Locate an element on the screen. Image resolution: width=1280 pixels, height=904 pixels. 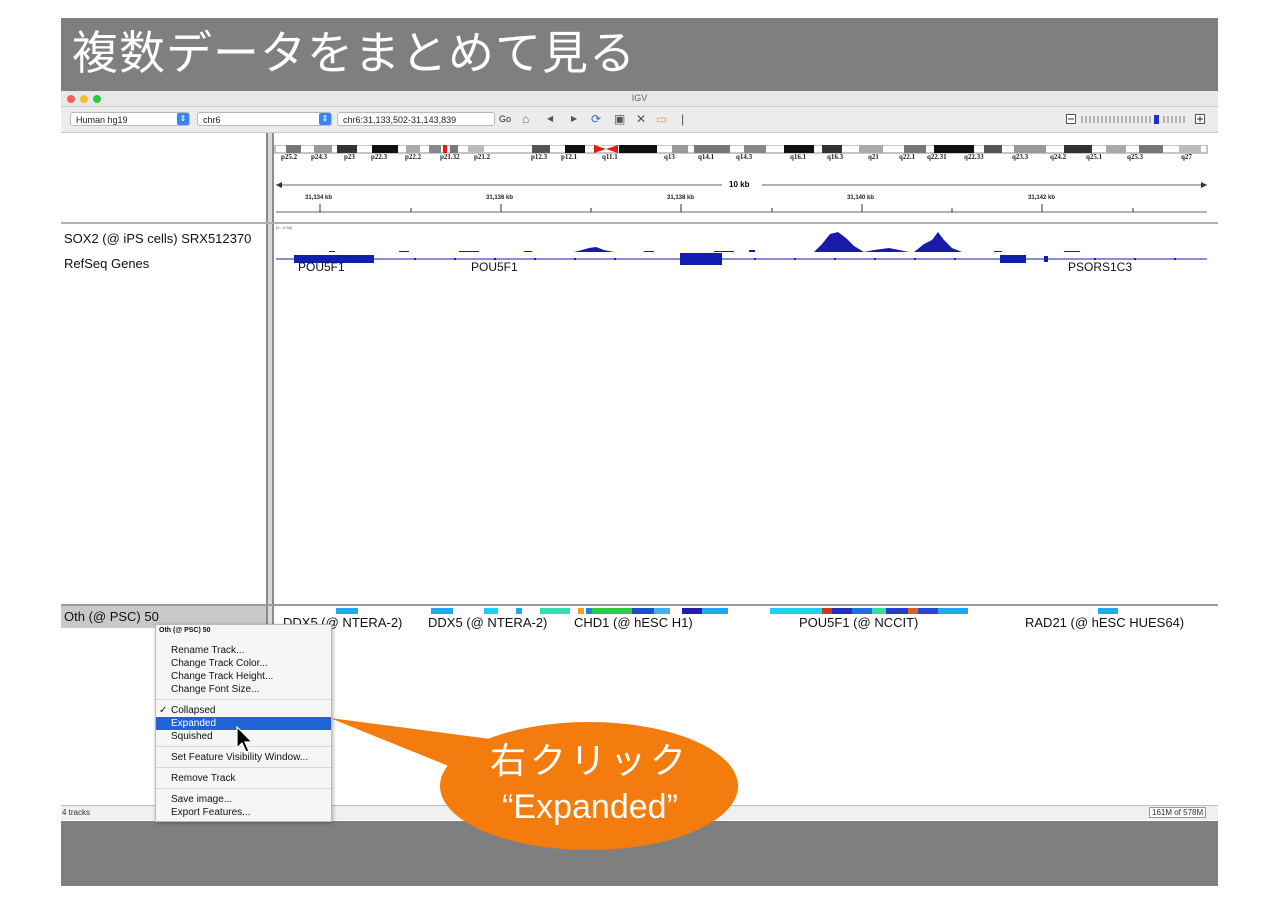
cytoband-label: q13 is located at coordinates (669, 157).